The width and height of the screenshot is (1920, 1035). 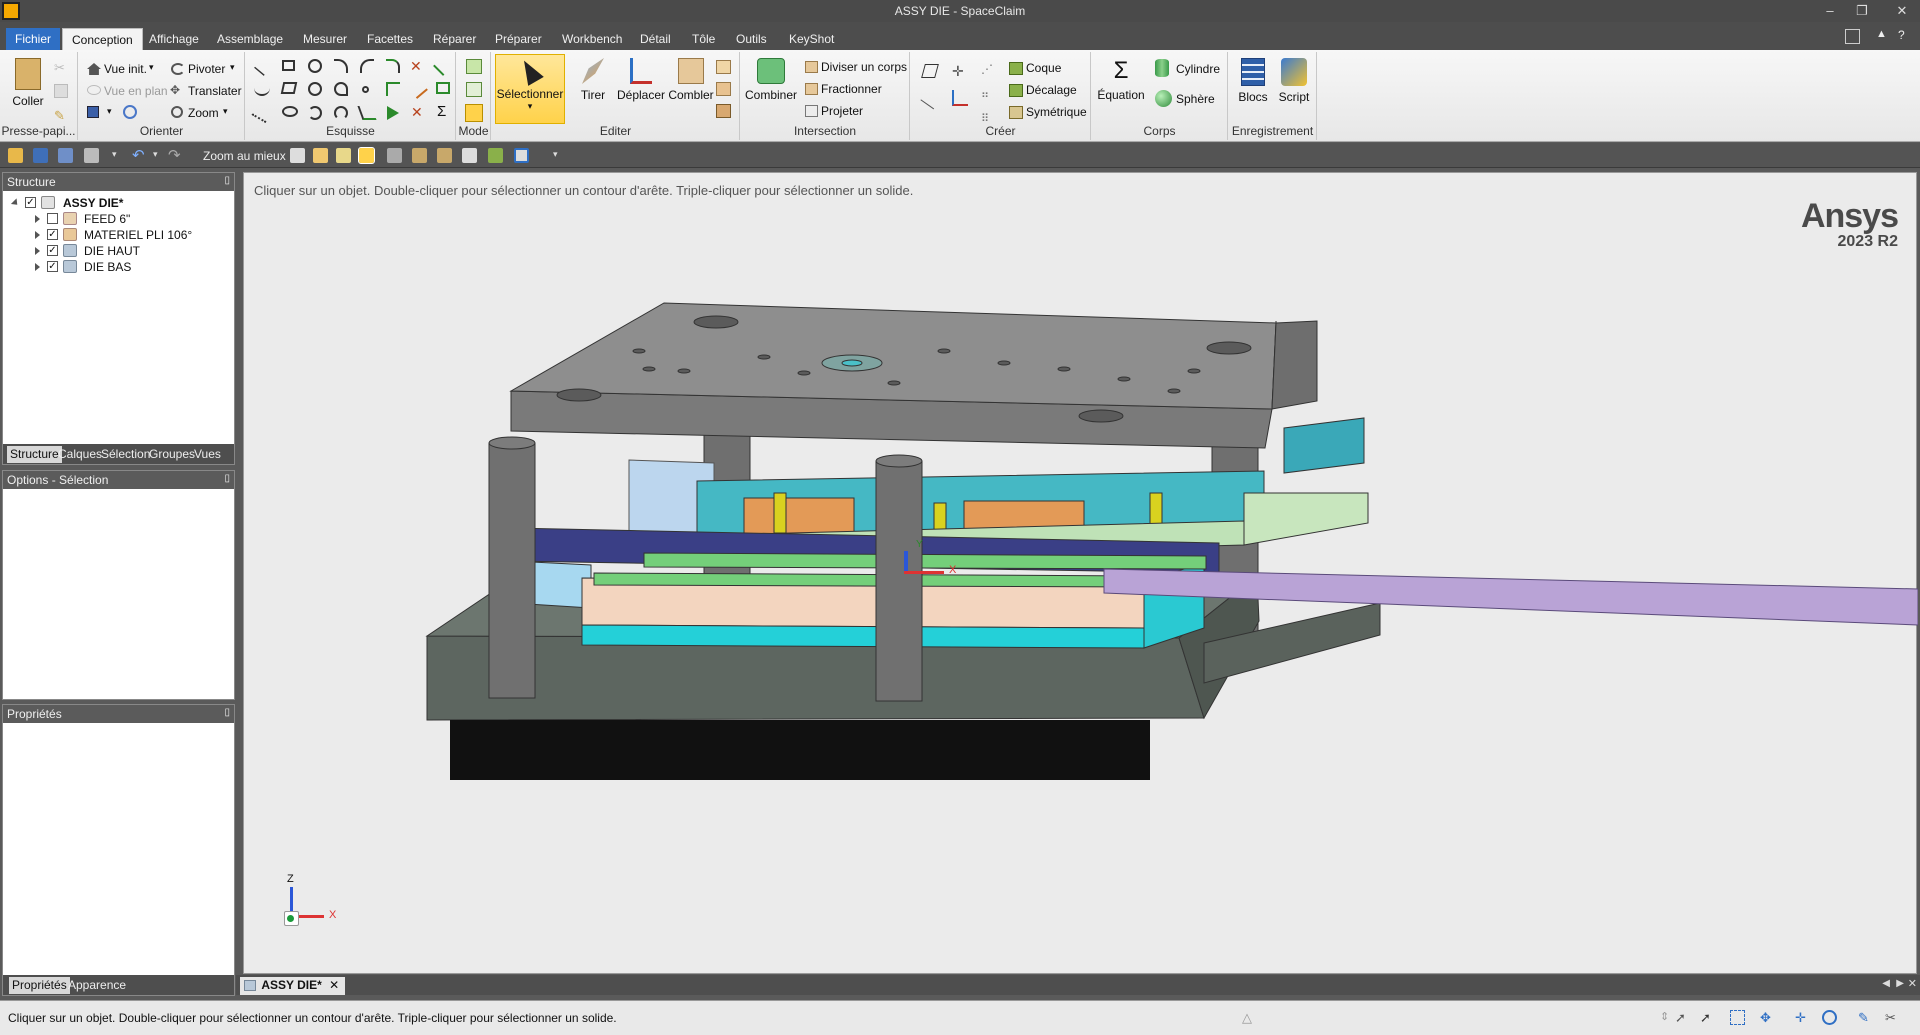 What do you see at coordinates (771, 80) in the screenshot?
I see `combine-button: Combiner` at bounding box center [771, 80].